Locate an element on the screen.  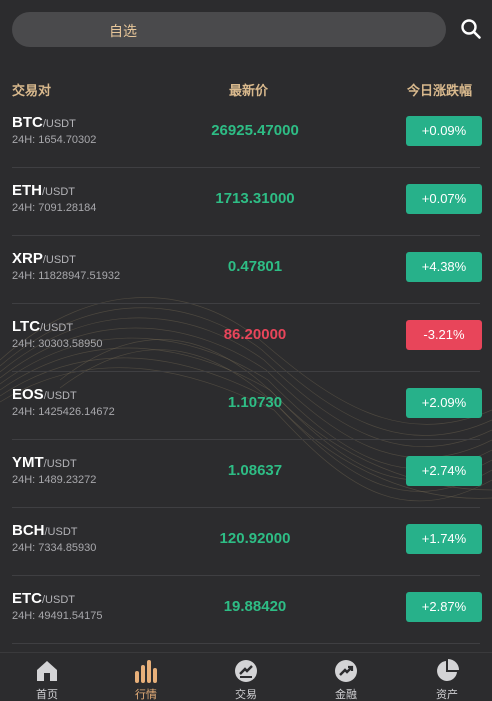
volume-24h: 24H: 1425426.14672 is located at coordinates (63, 412).